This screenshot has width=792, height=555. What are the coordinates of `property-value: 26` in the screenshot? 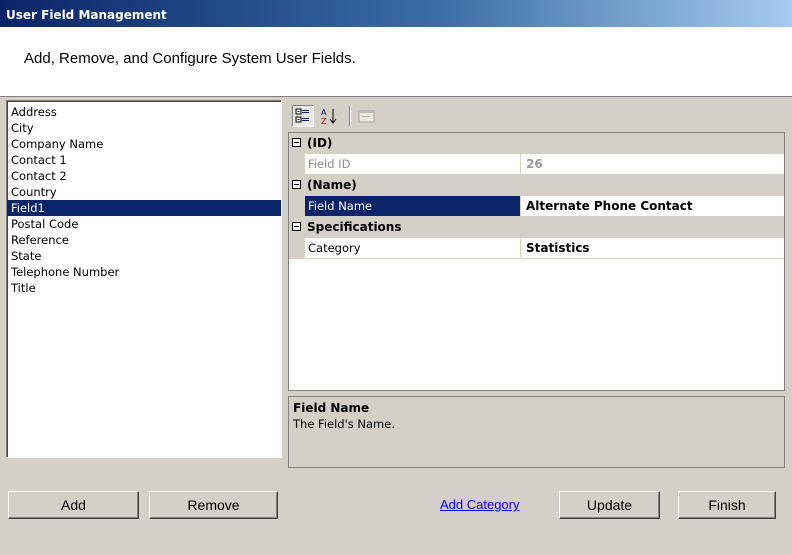 It's located at (534, 164).